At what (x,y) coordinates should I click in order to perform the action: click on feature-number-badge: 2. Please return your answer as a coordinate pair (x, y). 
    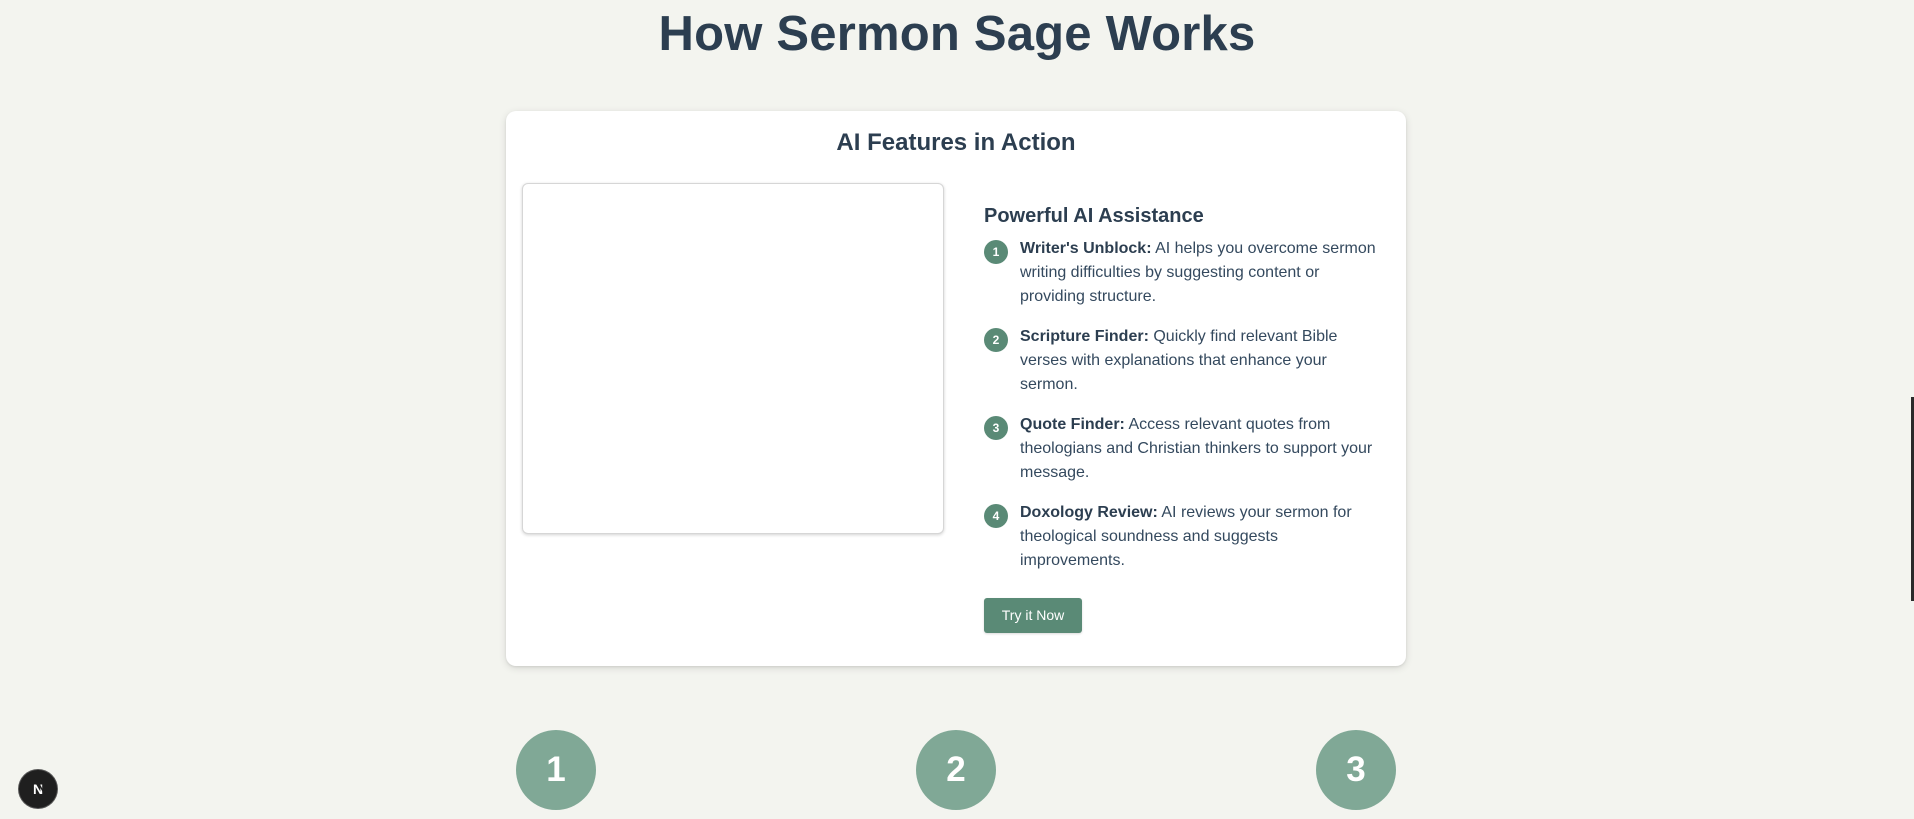
    Looking at the image, I should click on (996, 340).